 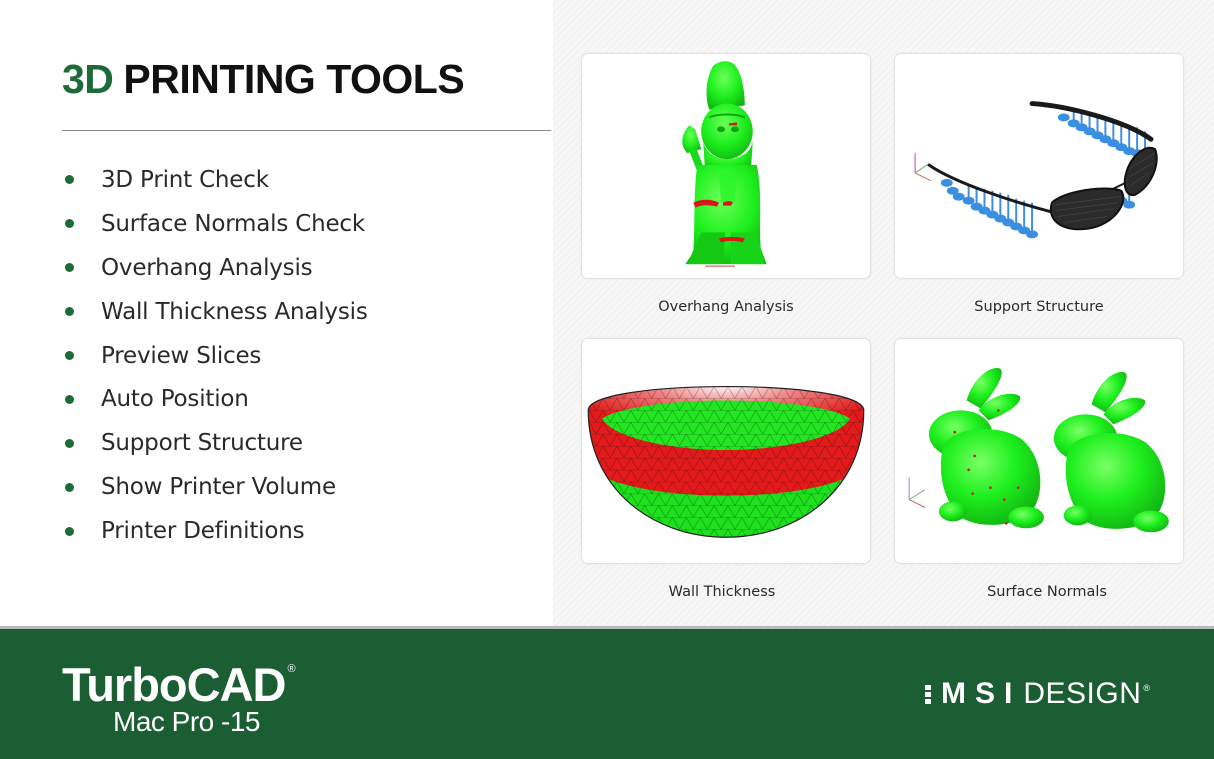 I want to click on company-registered-mark: ®, so click(x=1147, y=688).